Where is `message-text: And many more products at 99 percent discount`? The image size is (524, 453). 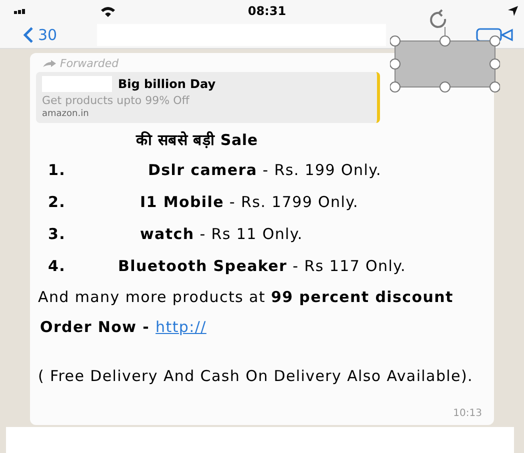
message-text: And many more products at 99 percent discount is located at coordinates (246, 297).